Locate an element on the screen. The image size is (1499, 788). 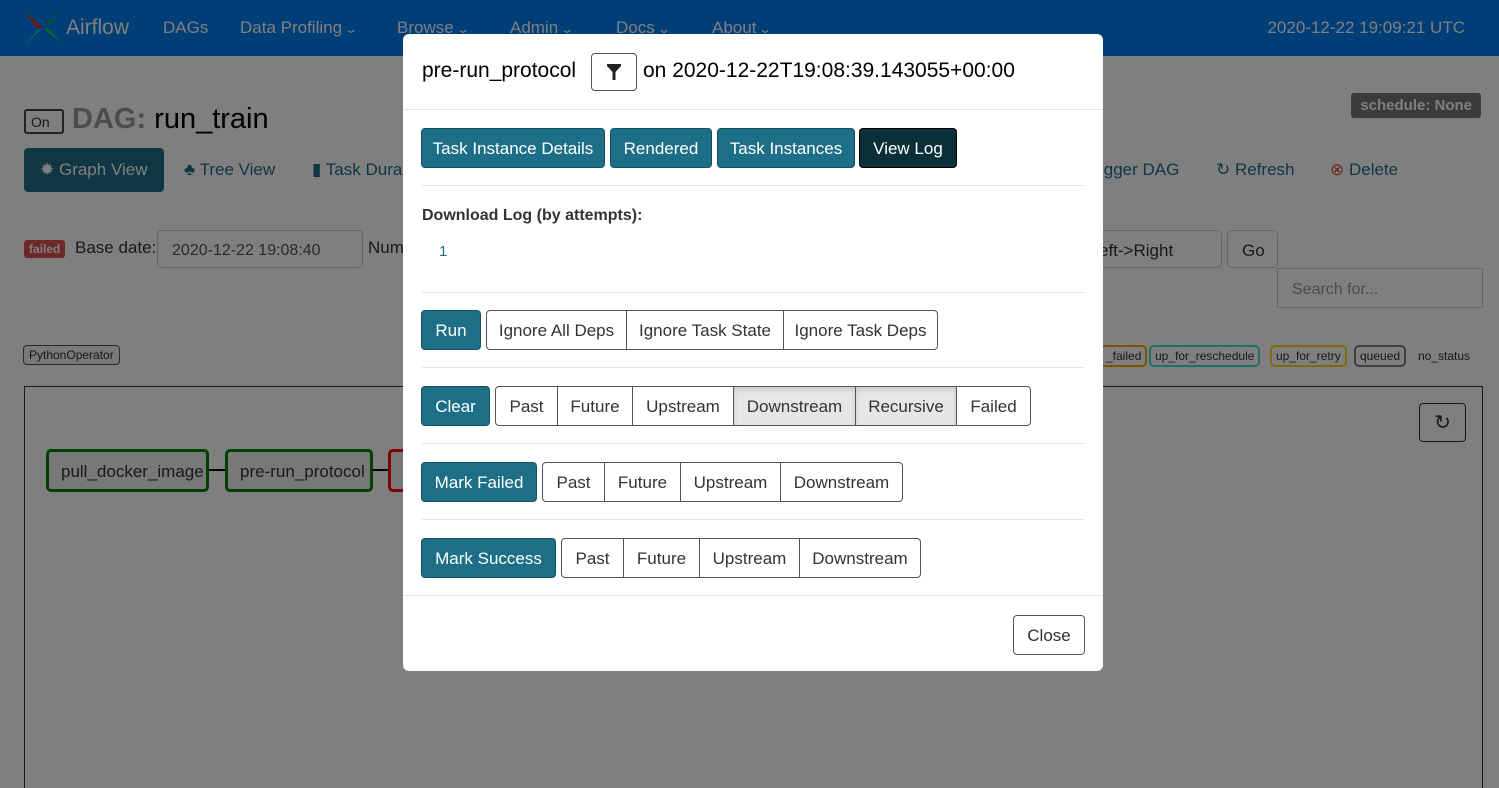
mark-success-upstream-button: Upstream is located at coordinates (749, 558).